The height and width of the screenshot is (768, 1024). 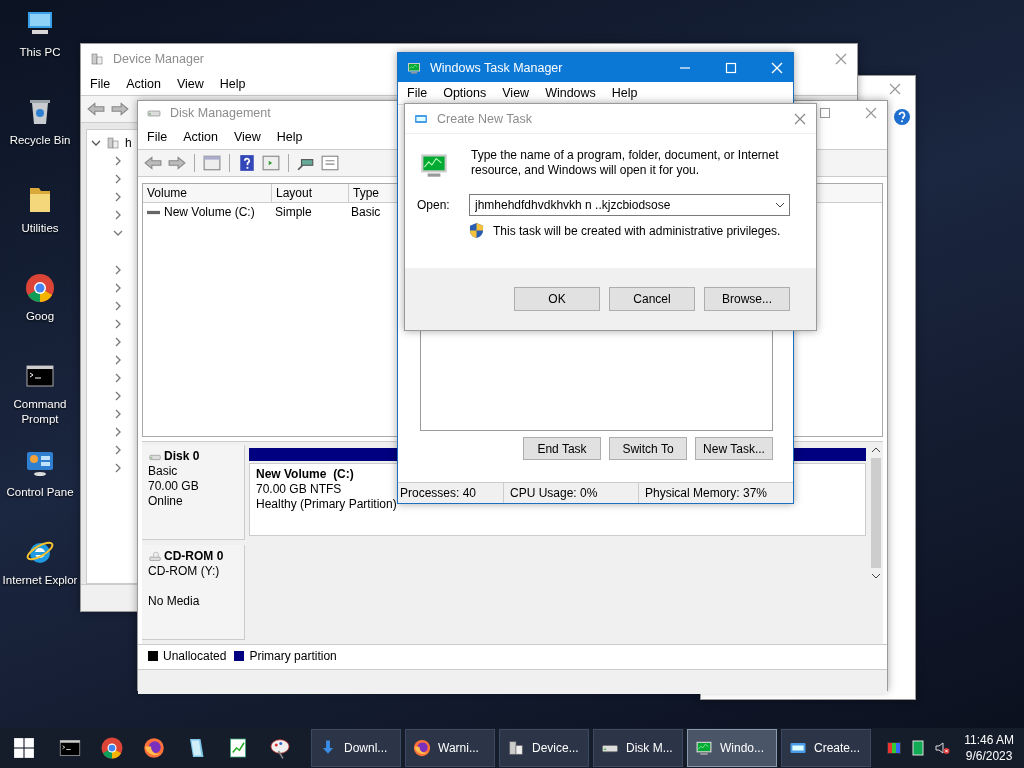 I want to click on note-text: This task will be created with administrative privileges., so click(x=637, y=230).